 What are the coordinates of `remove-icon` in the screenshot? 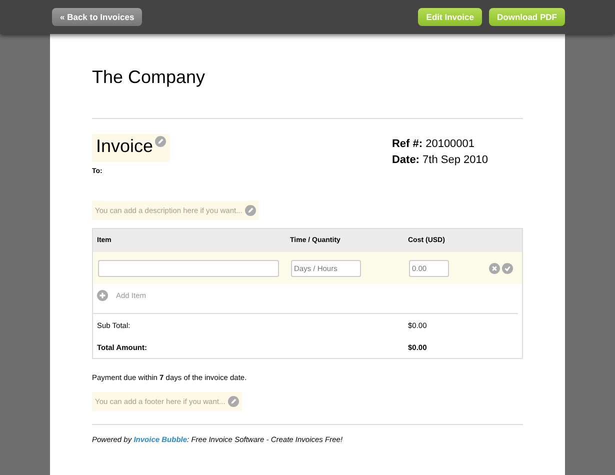 It's located at (494, 268).